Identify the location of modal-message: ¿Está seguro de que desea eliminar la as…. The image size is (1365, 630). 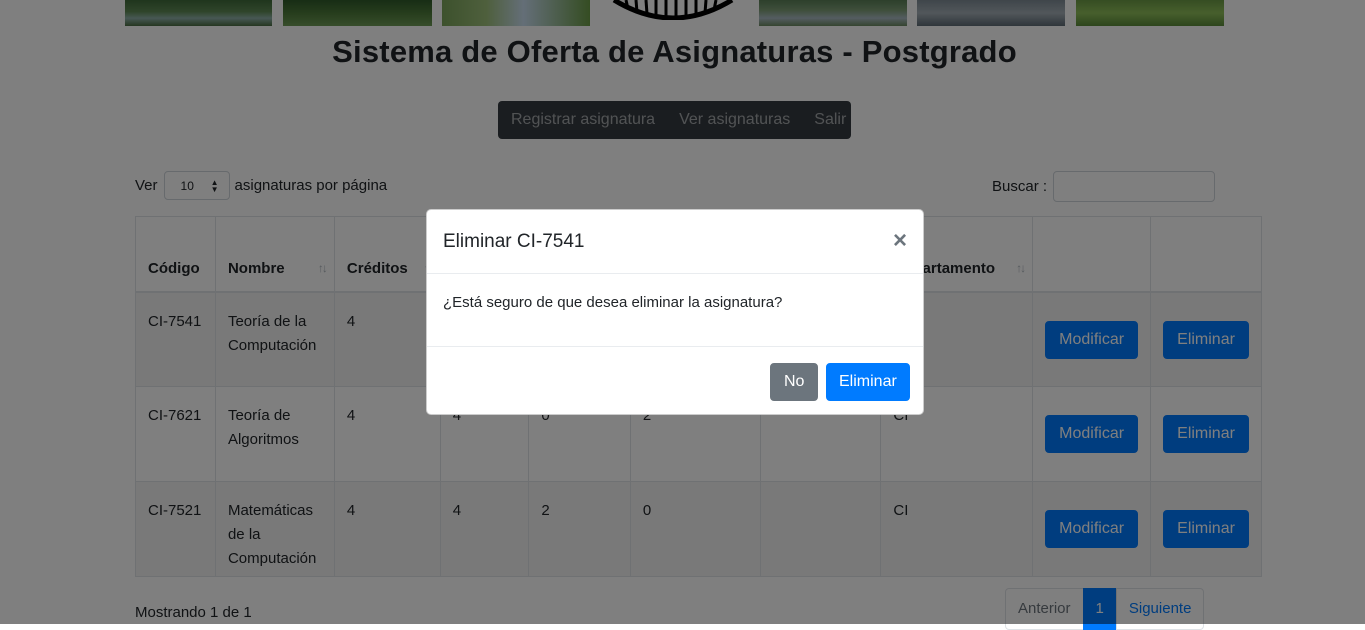
(613, 302).